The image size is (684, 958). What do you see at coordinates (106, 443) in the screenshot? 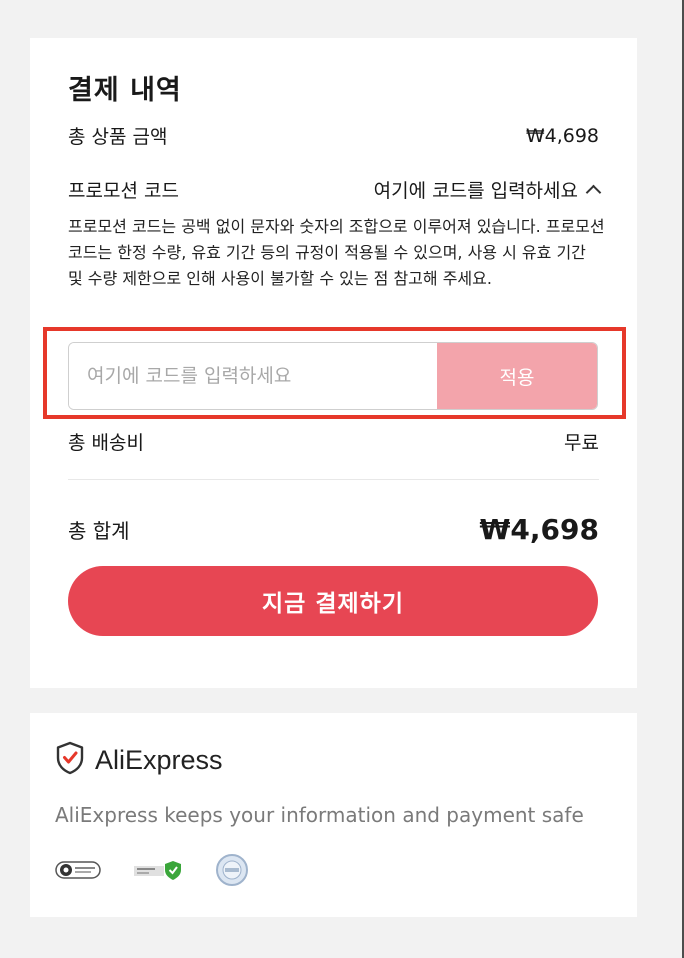
I see `shipping-label: 총 배송비` at bounding box center [106, 443].